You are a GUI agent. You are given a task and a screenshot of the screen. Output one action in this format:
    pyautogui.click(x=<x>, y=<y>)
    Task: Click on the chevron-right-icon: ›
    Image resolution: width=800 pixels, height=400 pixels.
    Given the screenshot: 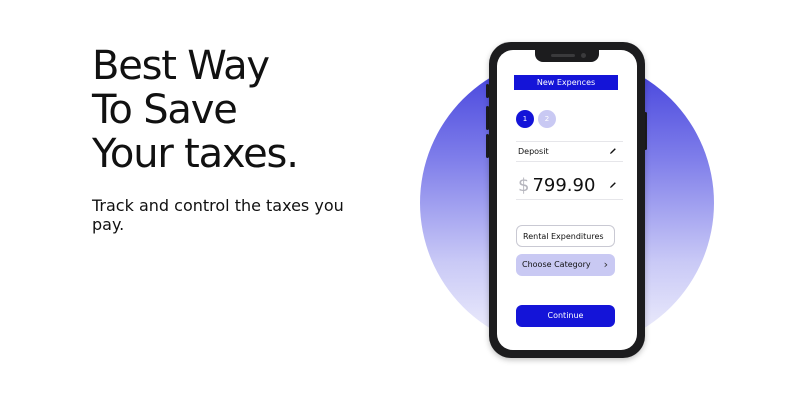 What is the action you would take?
    pyautogui.click(x=605, y=264)
    